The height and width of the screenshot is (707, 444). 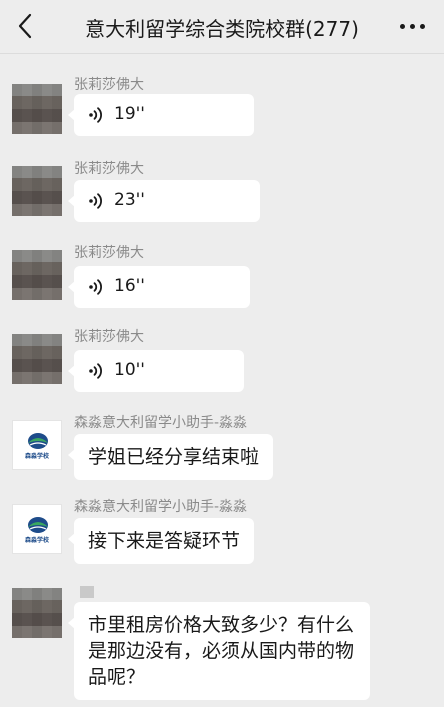 I want to click on text-message-bubble: 学姐已经分享结束啦, so click(x=170, y=457).